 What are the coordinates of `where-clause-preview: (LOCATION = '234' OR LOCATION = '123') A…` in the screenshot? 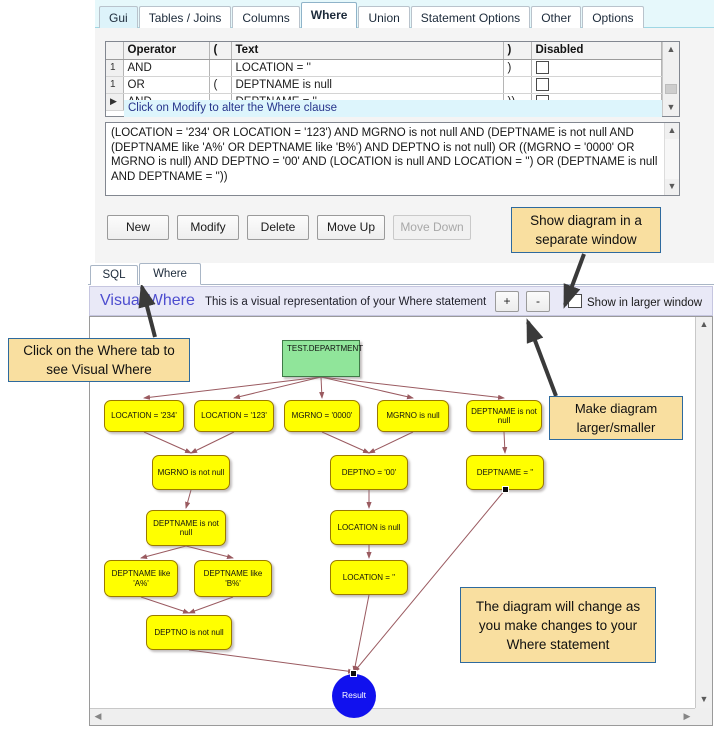 It's located at (392, 159).